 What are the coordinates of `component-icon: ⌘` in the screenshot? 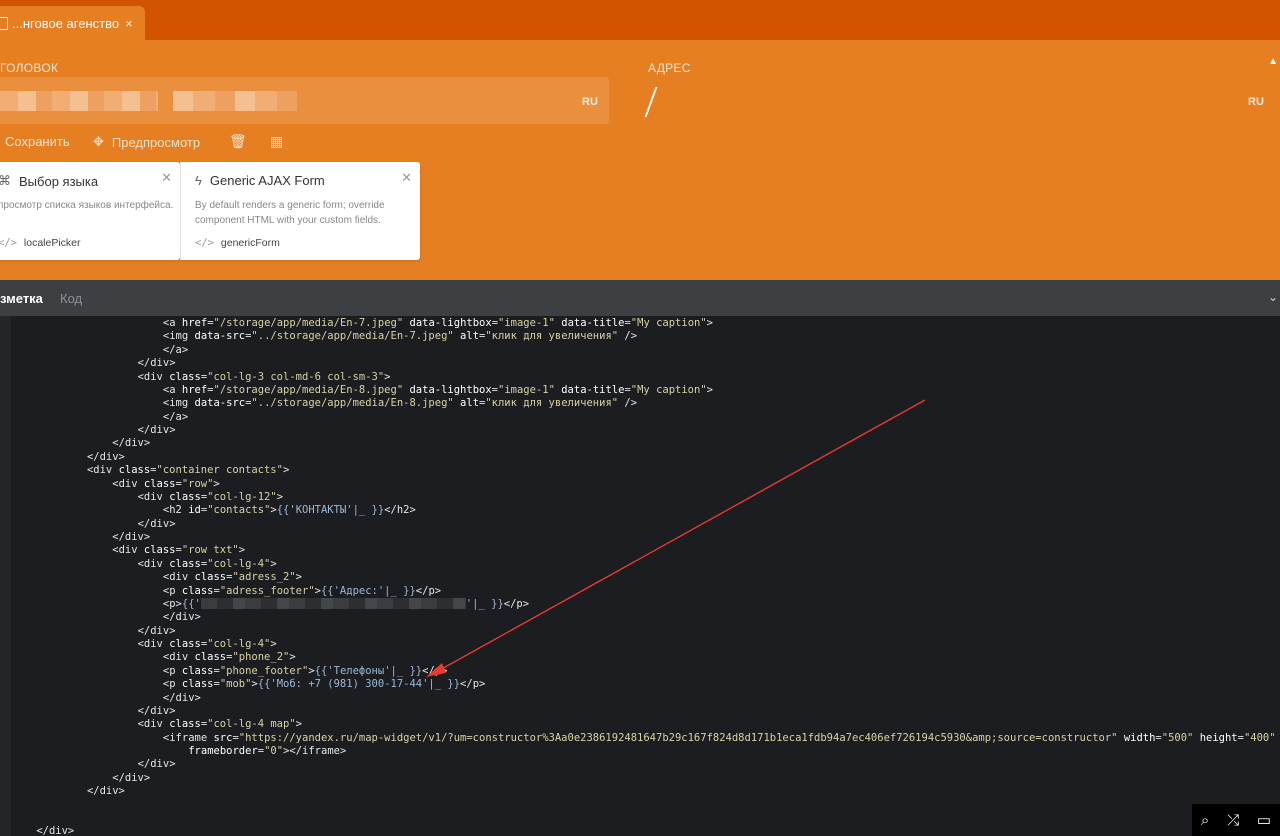 It's located at (5, 180).